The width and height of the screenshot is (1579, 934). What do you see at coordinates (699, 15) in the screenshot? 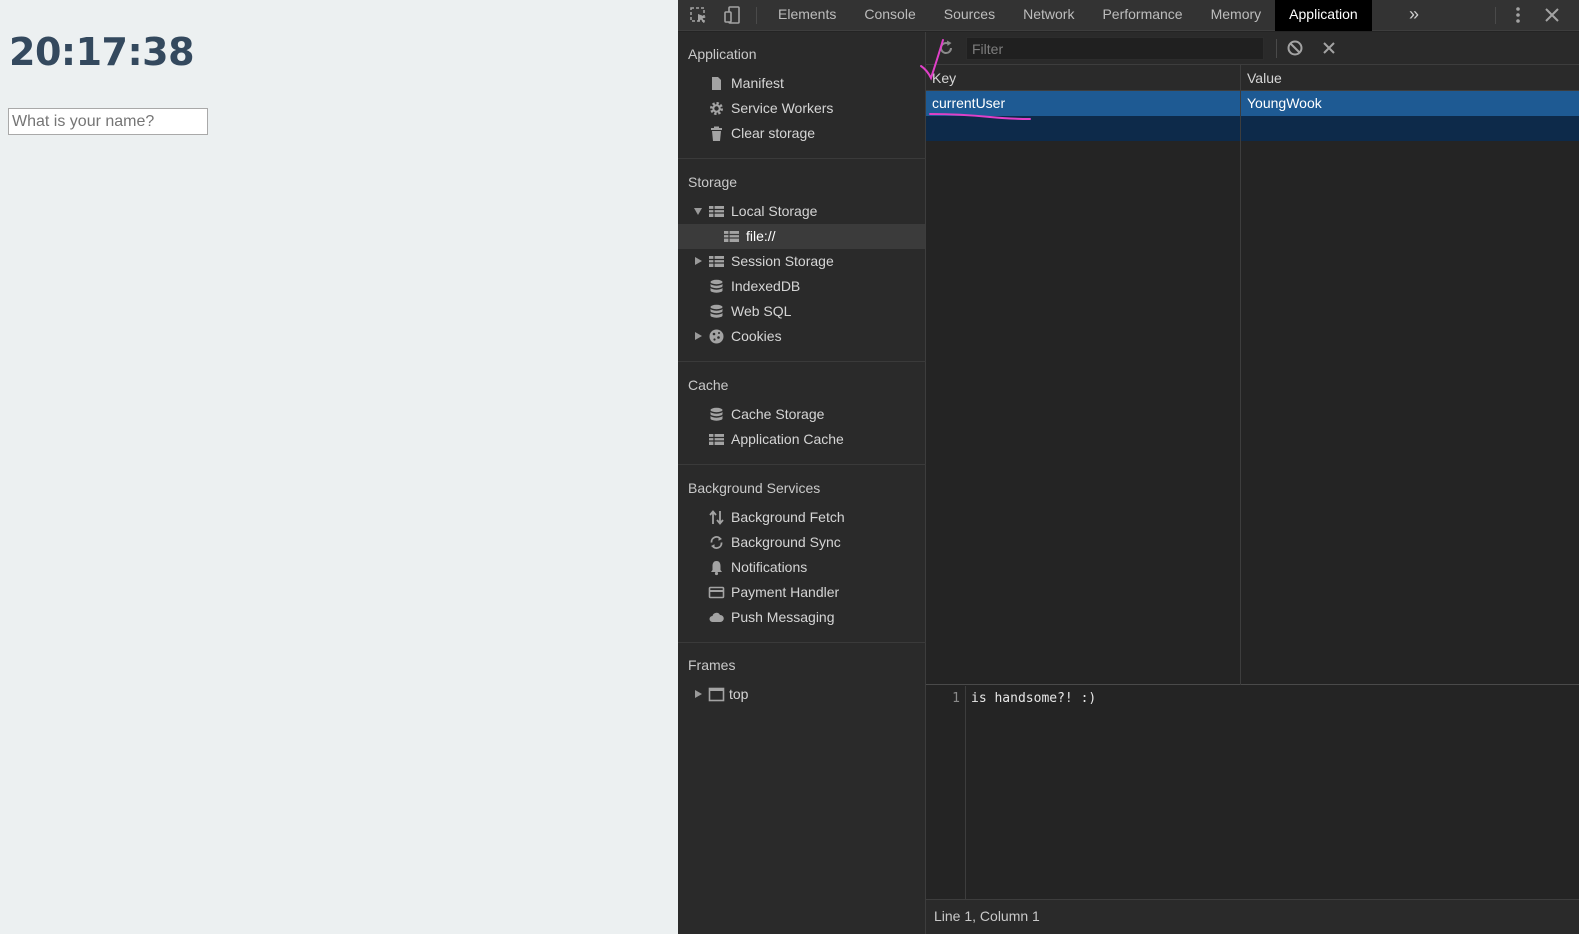
I see `inspect-element-icon` at bounding box center [699, 15].